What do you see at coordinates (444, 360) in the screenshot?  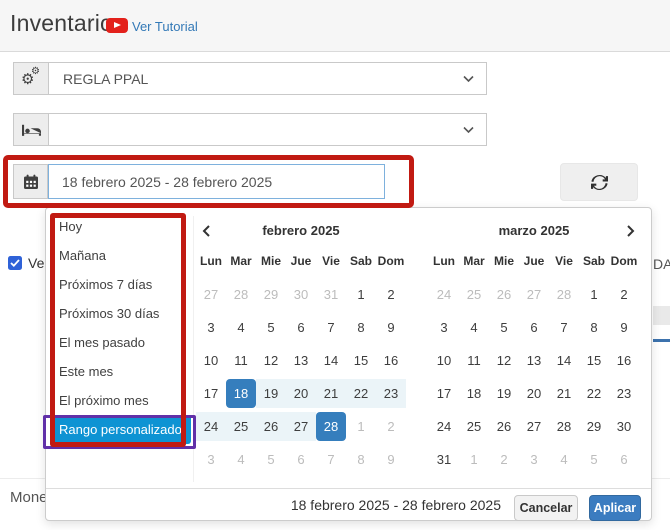 I see `day-cell: 10` at bounding box center [444, 360].